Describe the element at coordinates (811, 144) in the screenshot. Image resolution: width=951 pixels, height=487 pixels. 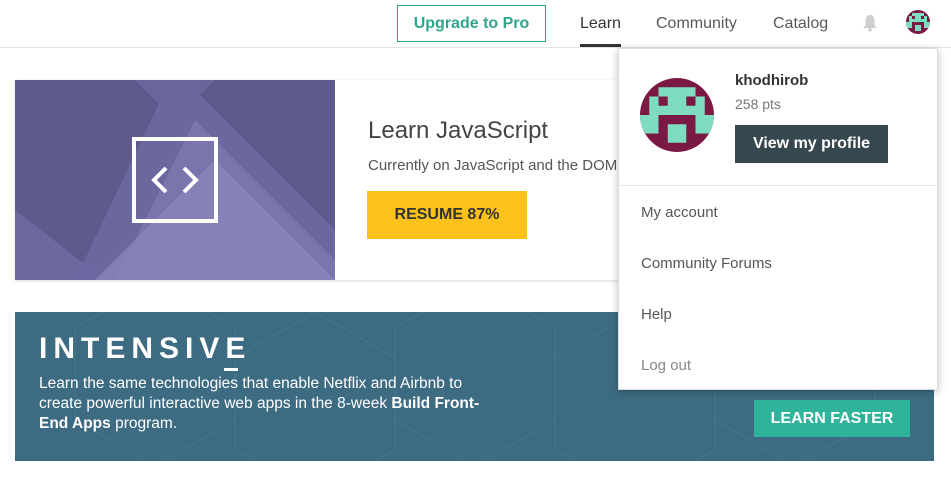
I see `view-profile-button: View my profile` at that location.